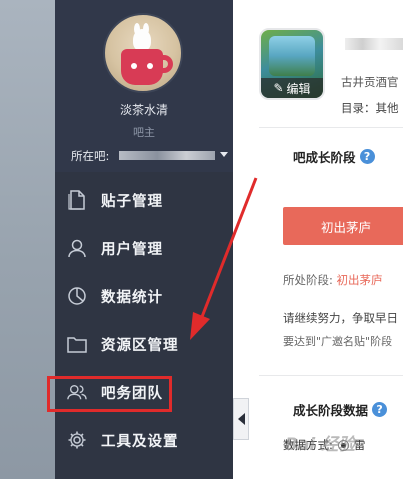 The height and width of the screenshot is (479, 403). What do you see at coordinates (343, 226) in the screenshot?
I see `stage-button: 初出茅庐` at bounding box center [343, 226].